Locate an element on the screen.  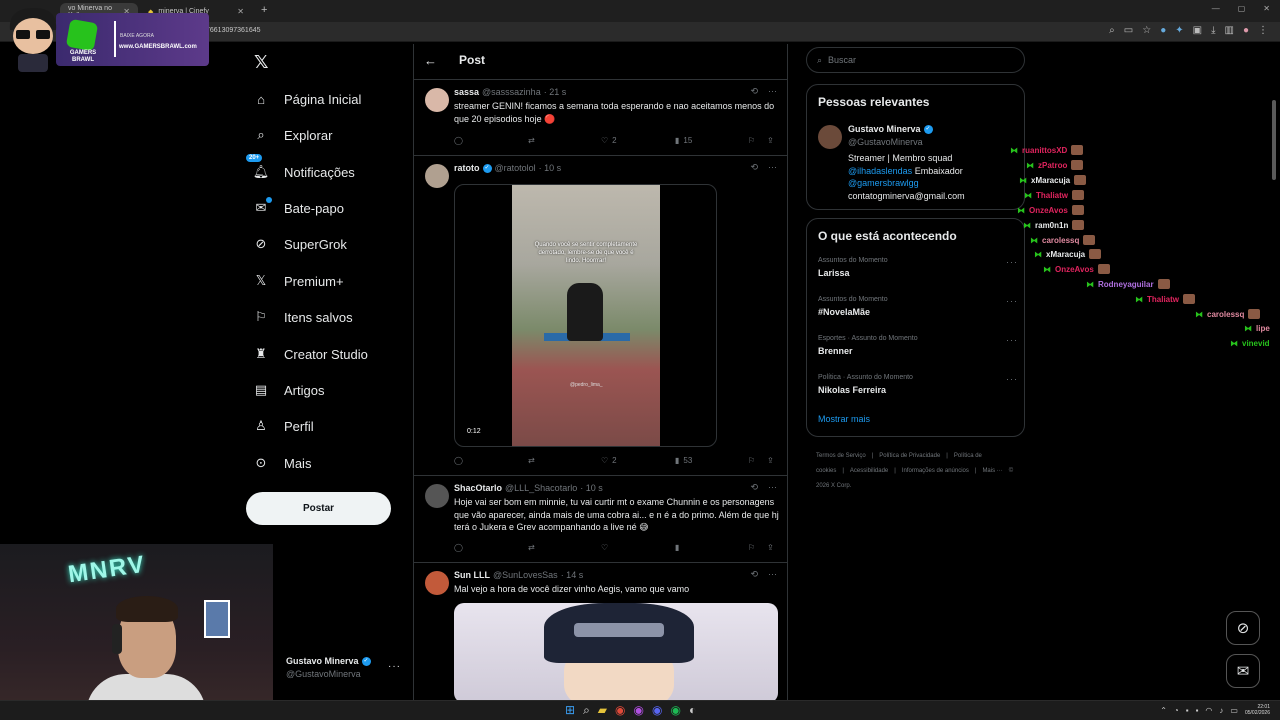
tweet-handle: @SunLovesSas is located at coordinates (525, 575).